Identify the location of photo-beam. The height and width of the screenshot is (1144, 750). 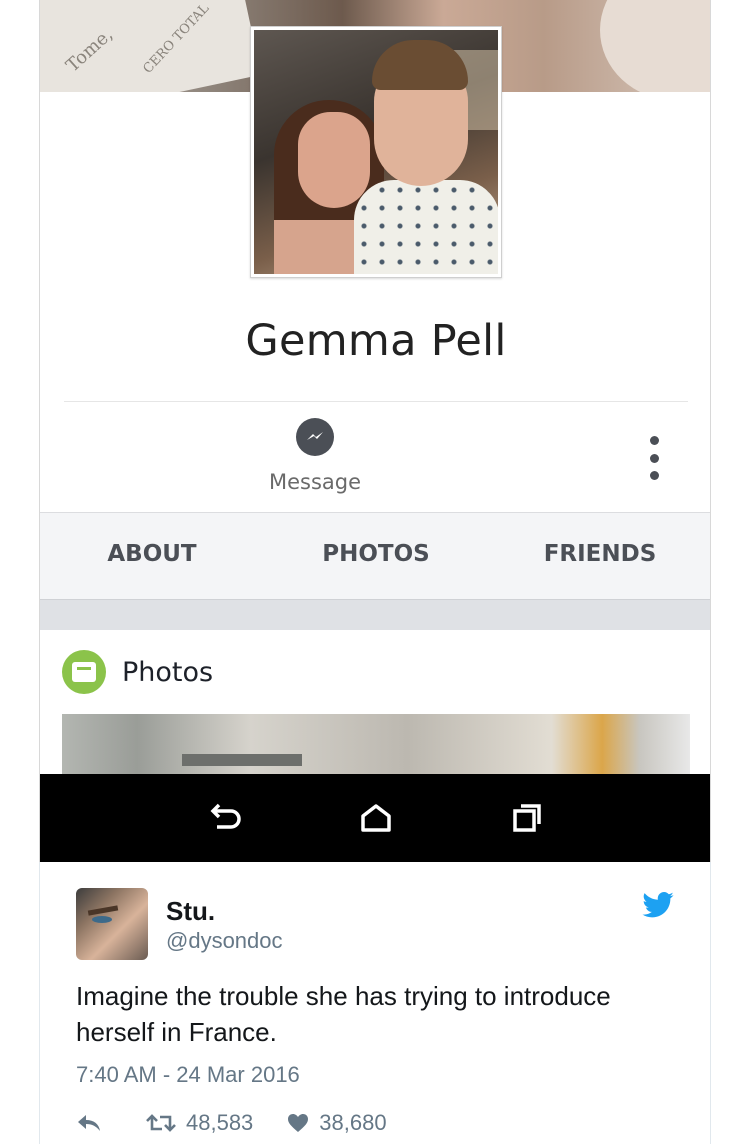
(242, 760).